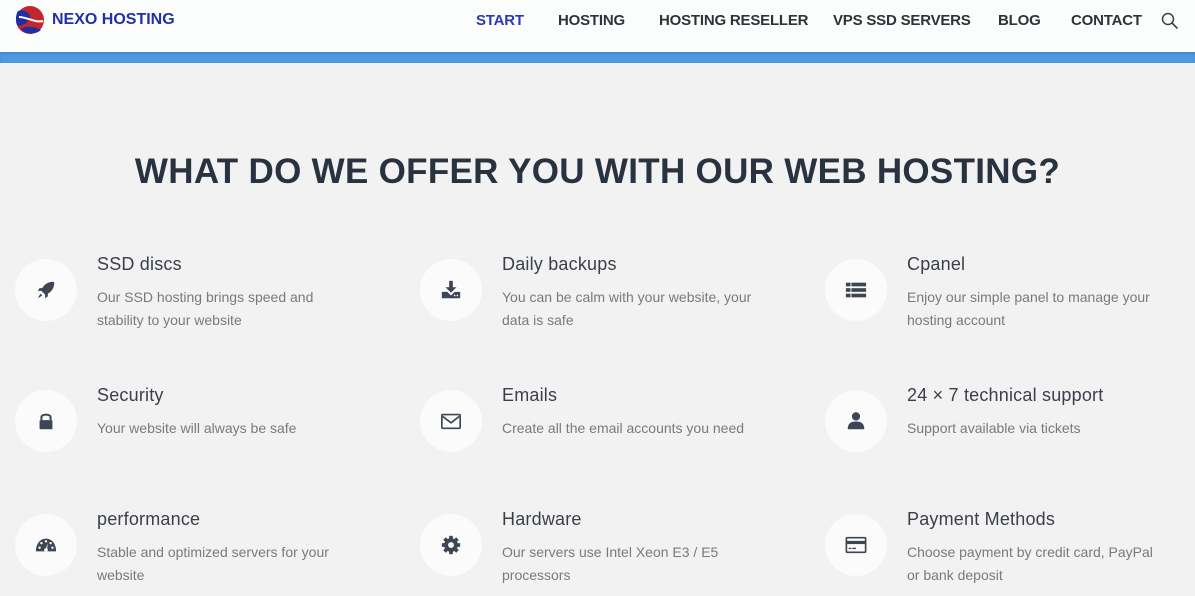 The height and width of the screenshot is (596, 1195). Describe the element at coordinates (902, 20) in the screenshot. I see `nav-vps-ssd-servers: VPS SSD SERVERS` at that location.